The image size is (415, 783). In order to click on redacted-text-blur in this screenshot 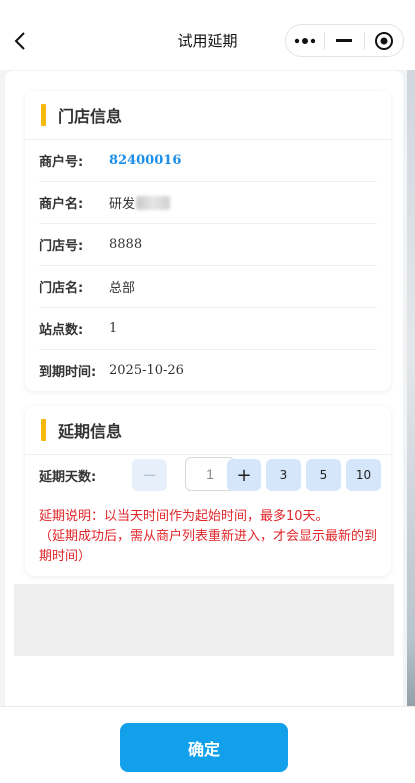, I will do `click(153, 203)`.